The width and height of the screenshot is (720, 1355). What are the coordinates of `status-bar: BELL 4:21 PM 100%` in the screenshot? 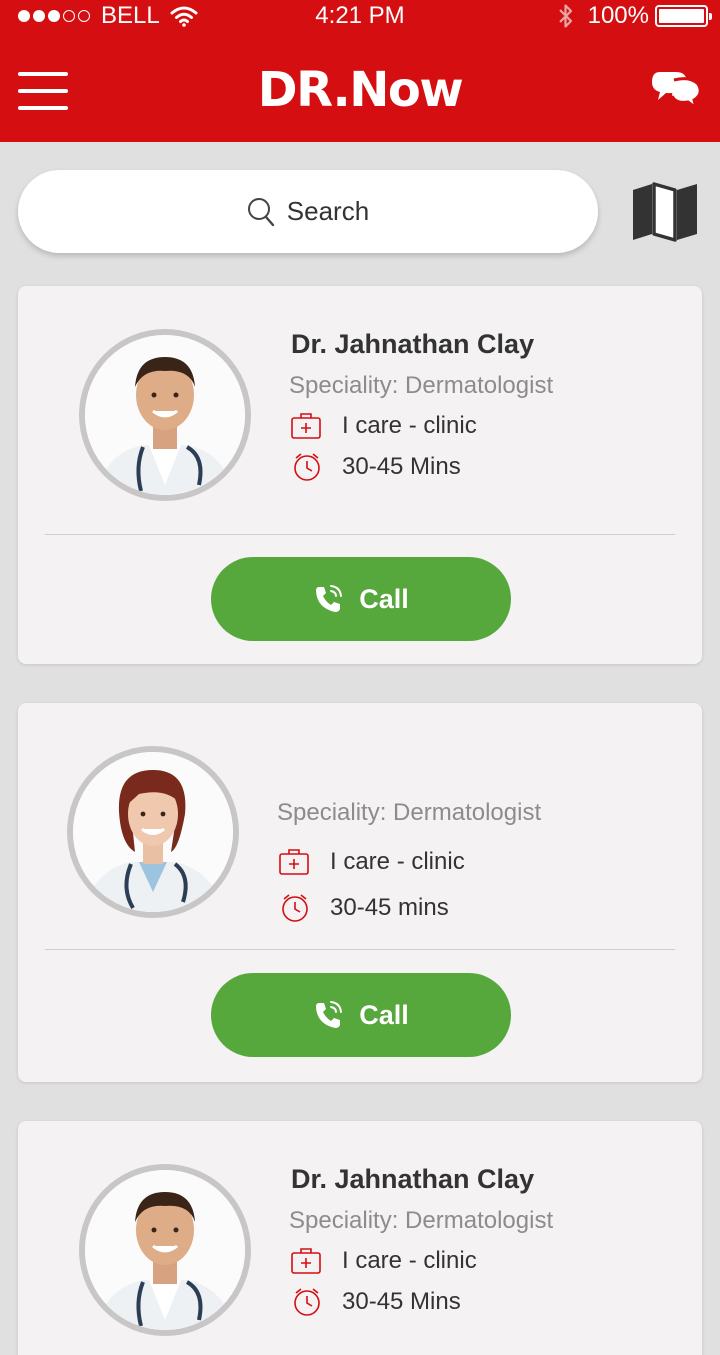 It's located at (360, 16).